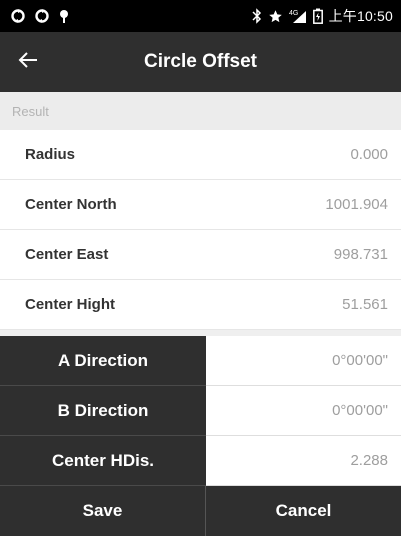  What do you see at coordinates (103, 461) in the screenshot?
I see `center-hdis-button: Center HDis.` at bounding box center [103, 461].